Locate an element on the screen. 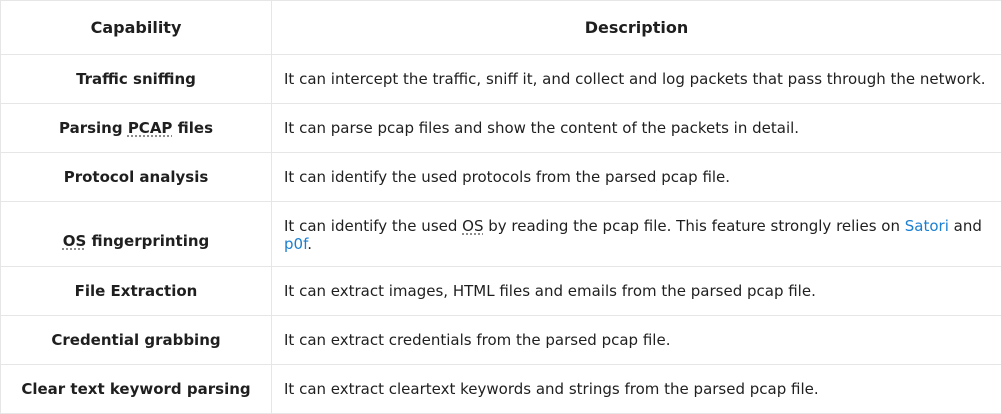  description-text: . is located at coordinates (309, 244).